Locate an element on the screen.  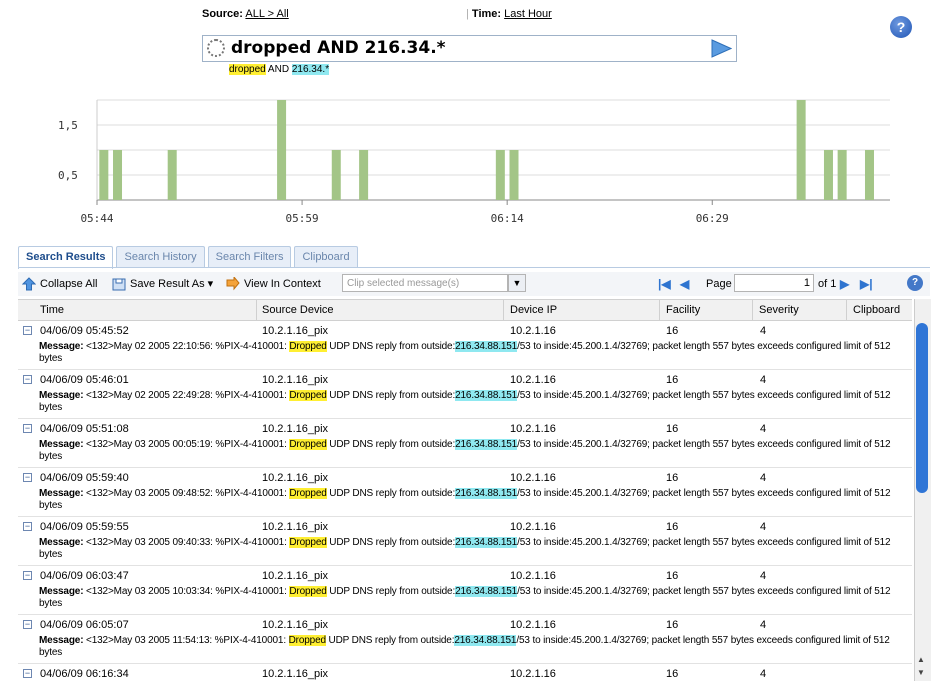
save-icon is located at coordinates (119, 284).